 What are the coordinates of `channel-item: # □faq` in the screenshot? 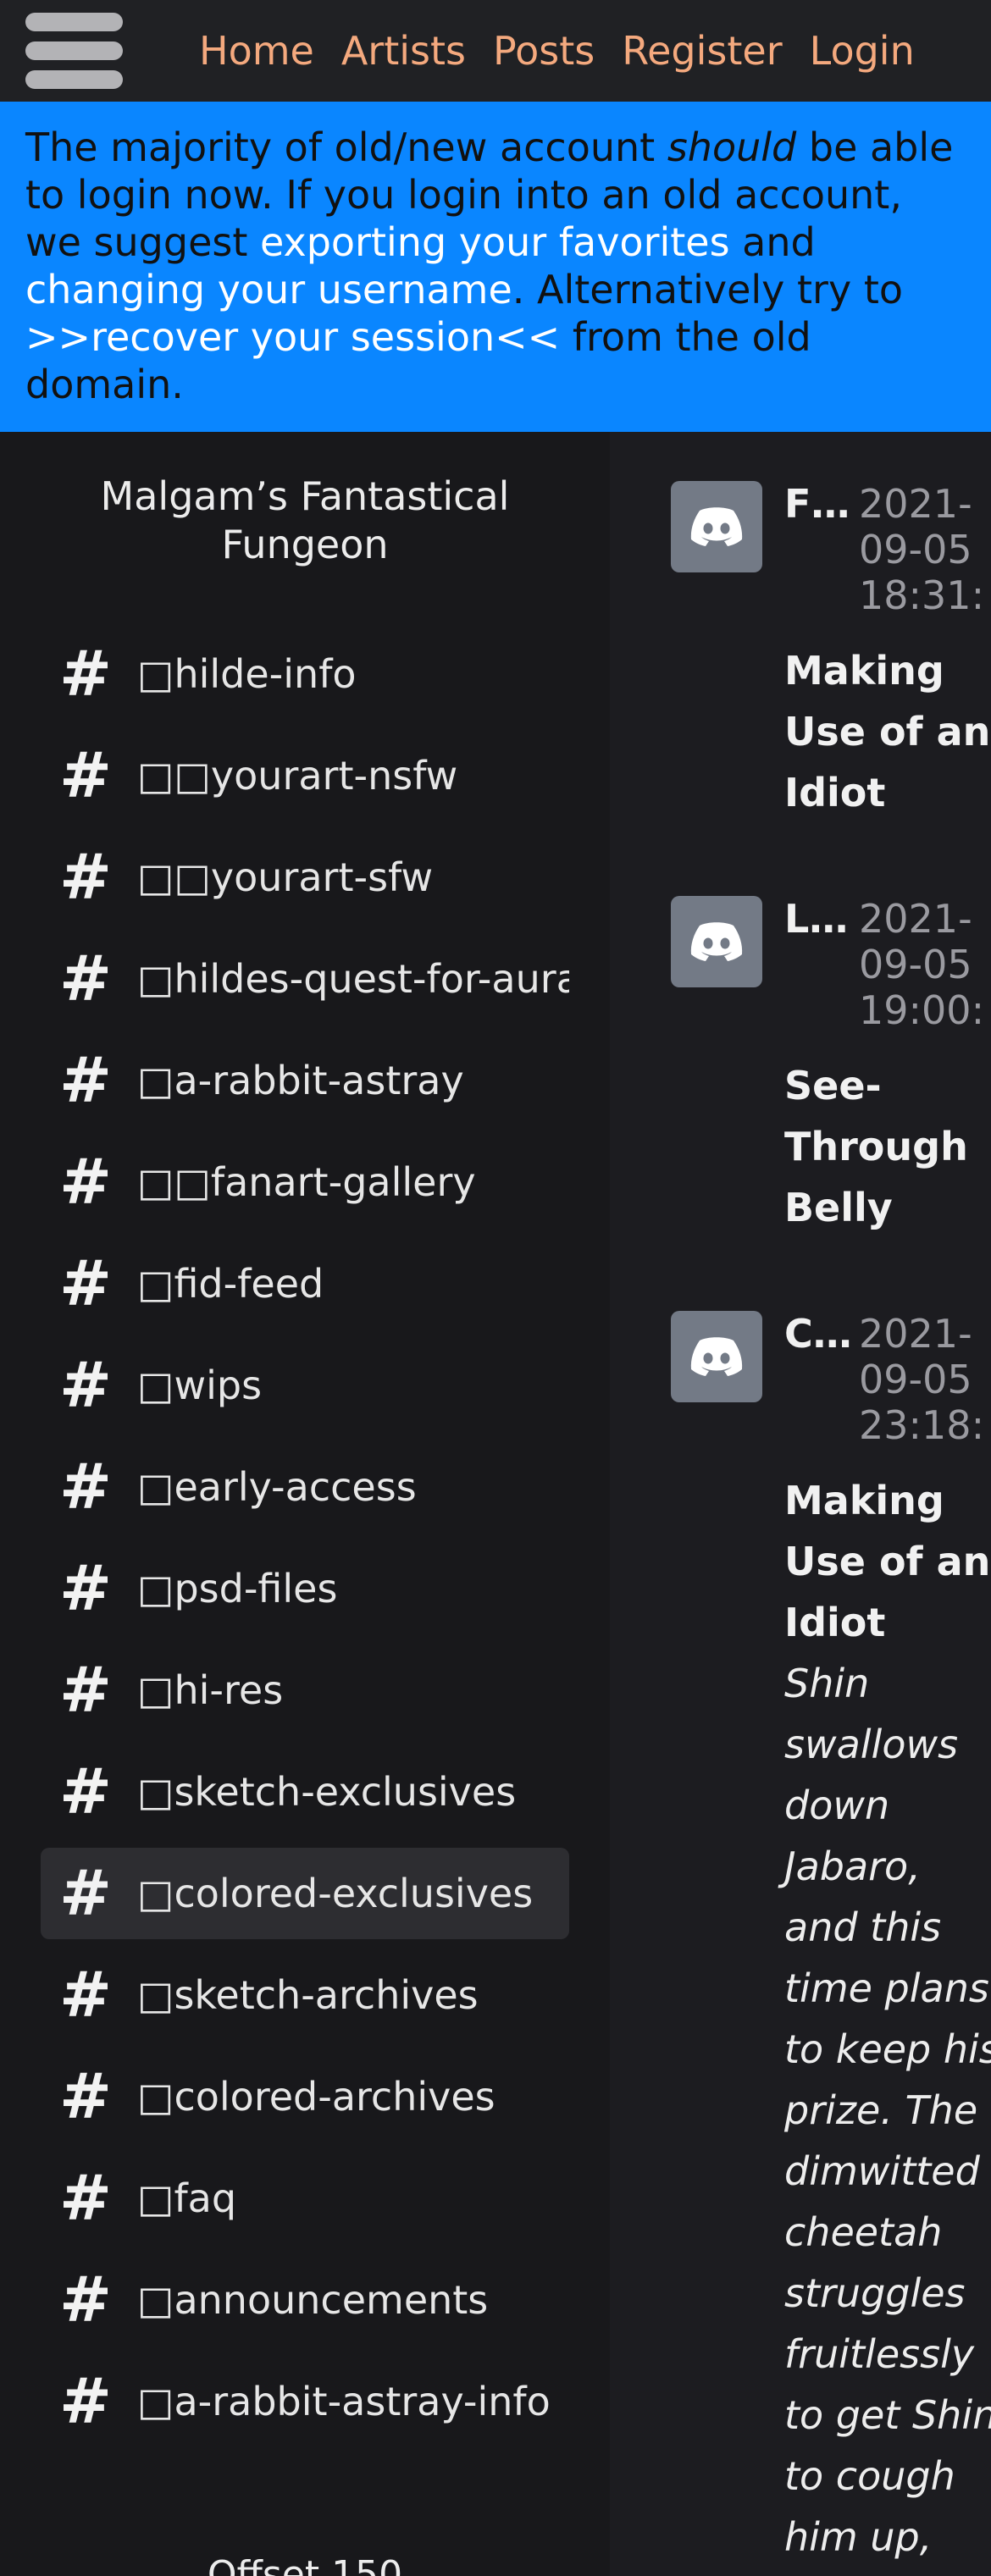 It's located at (305, 2198).